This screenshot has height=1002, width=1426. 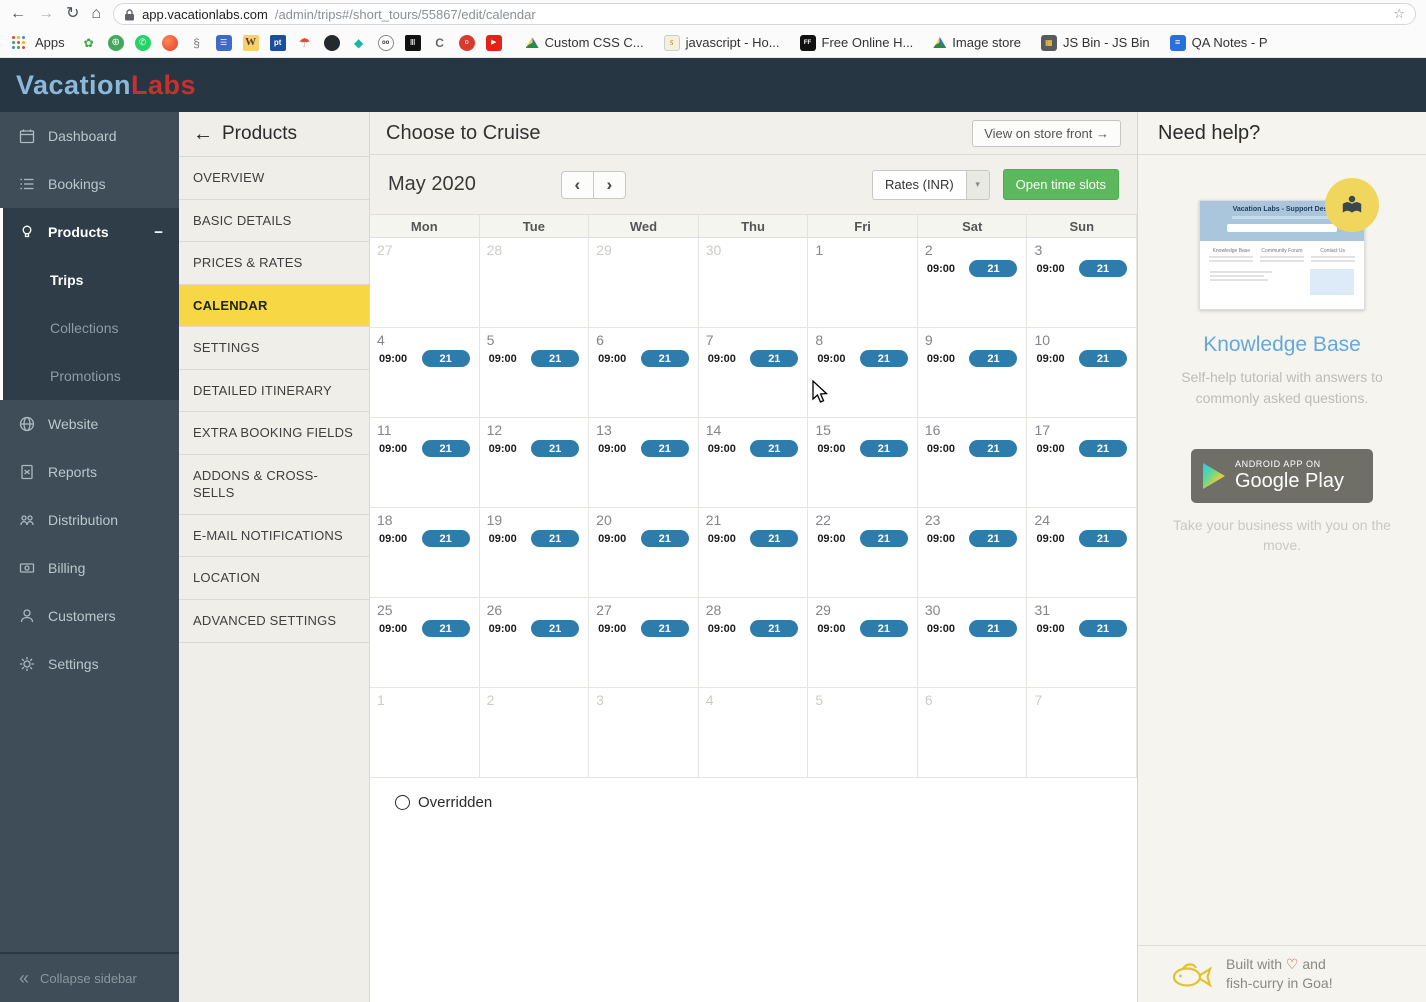 What do you see at coordinates (89, 520) in the screenshot?
I see `sidebar-item-distribution: Distribution` at bounding box center [89, 520].